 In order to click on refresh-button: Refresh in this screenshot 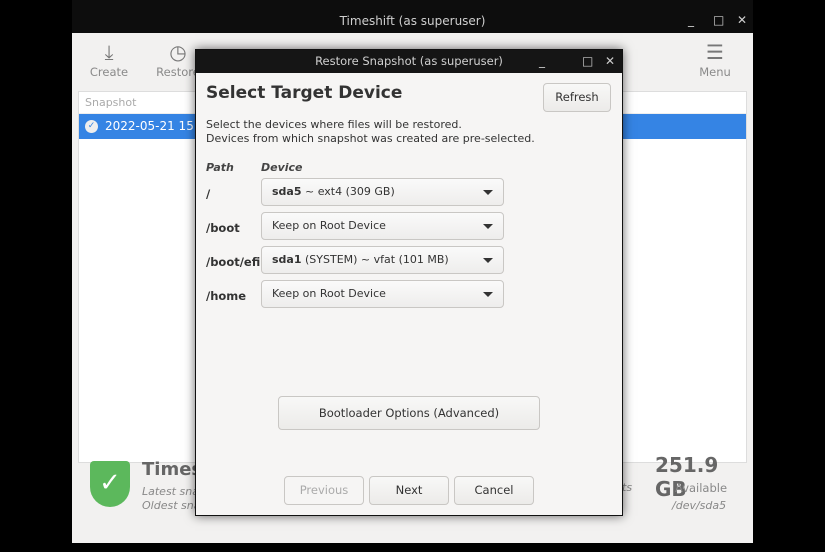, I will do `click(577, 97)`.